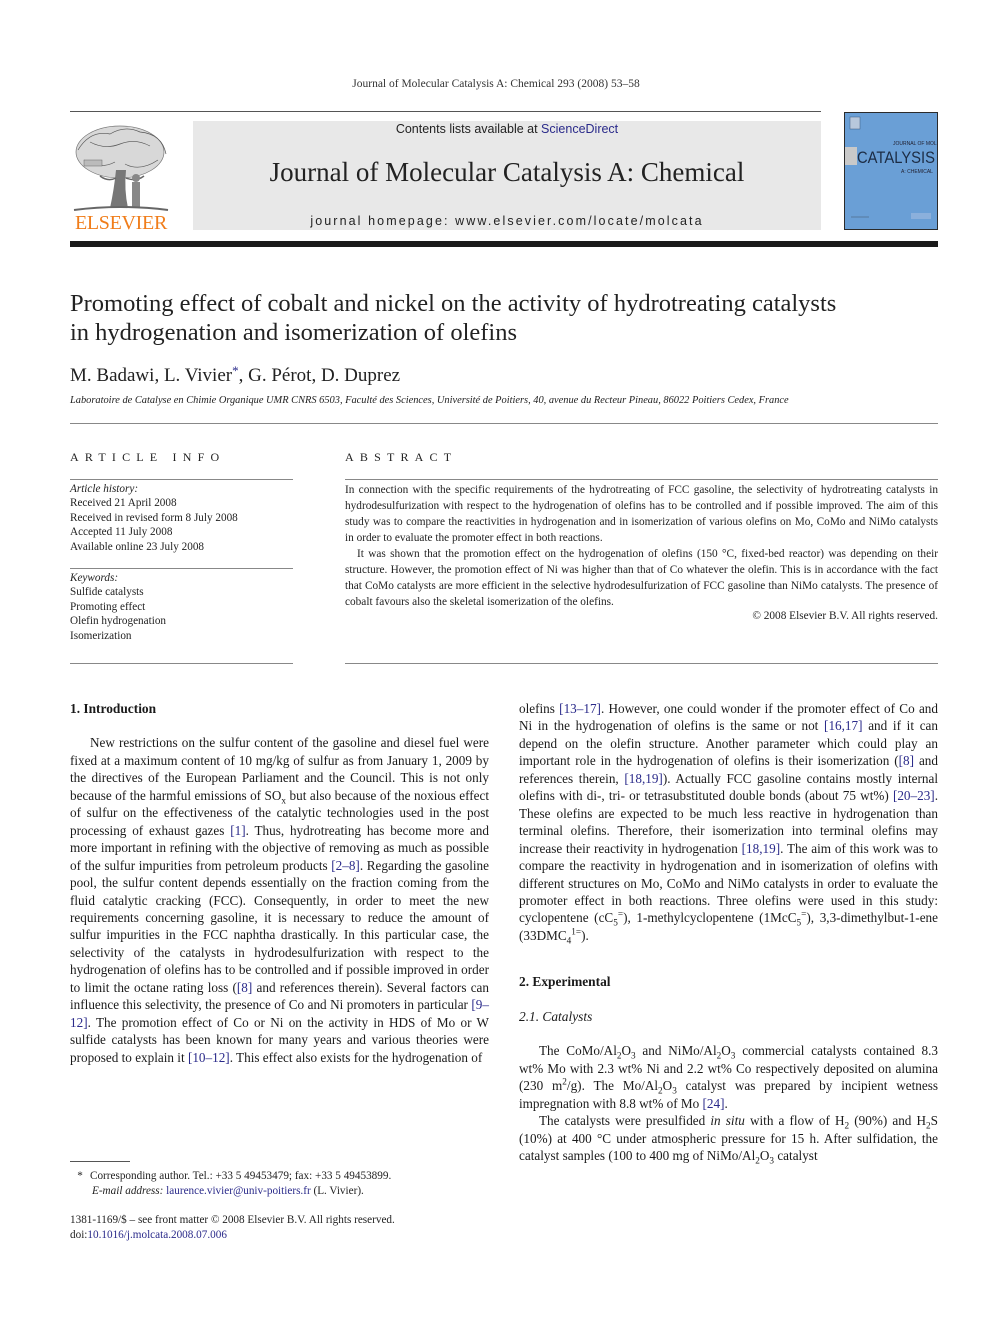 Image resolution: width=992 pixels, height=1323 pixels. I want to click on article-info-heading: ARTICLE INFO, so click(148, 457).